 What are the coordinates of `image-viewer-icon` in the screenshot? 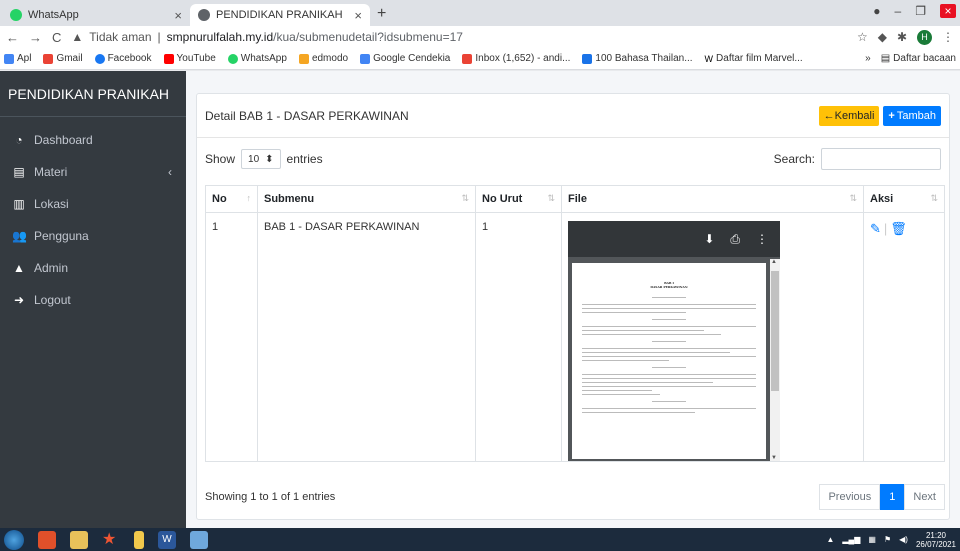 It's located at (199, 539).